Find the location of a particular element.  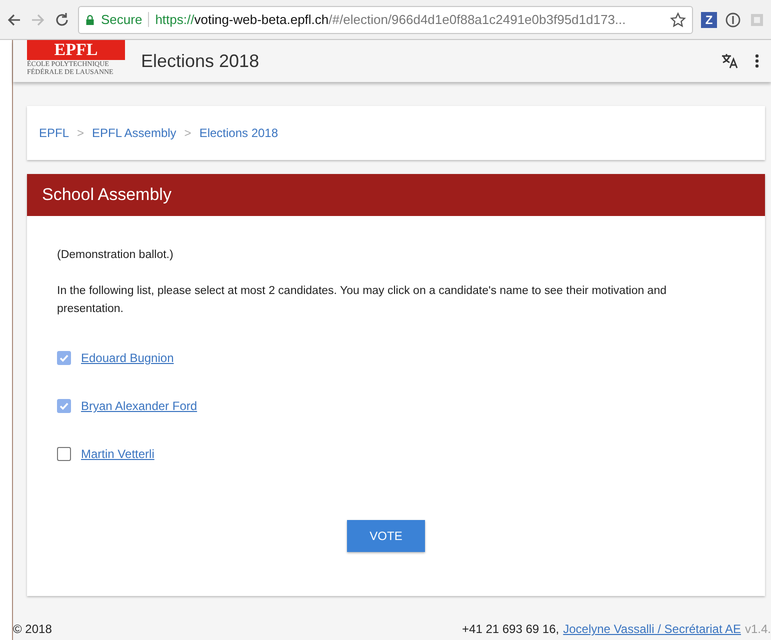

breadcrumb-link: EPFL is located at coordinates (54, 133).